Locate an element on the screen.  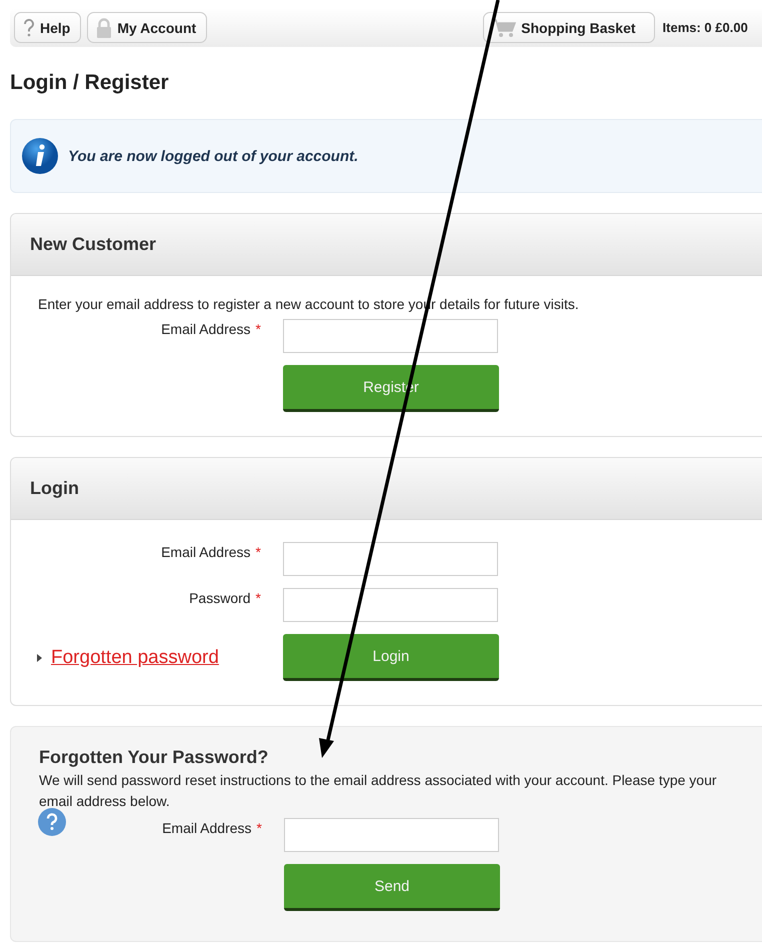
forgotten-password-link: Forgotten password is located at coordinates (160, 657).